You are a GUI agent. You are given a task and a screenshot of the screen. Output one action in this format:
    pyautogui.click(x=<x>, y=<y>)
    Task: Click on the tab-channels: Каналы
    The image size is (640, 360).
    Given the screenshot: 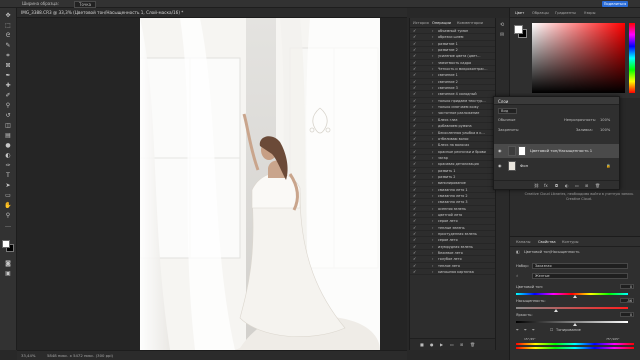 What is the action you would take?
    pyautogui.click(x=523, y=242)
    